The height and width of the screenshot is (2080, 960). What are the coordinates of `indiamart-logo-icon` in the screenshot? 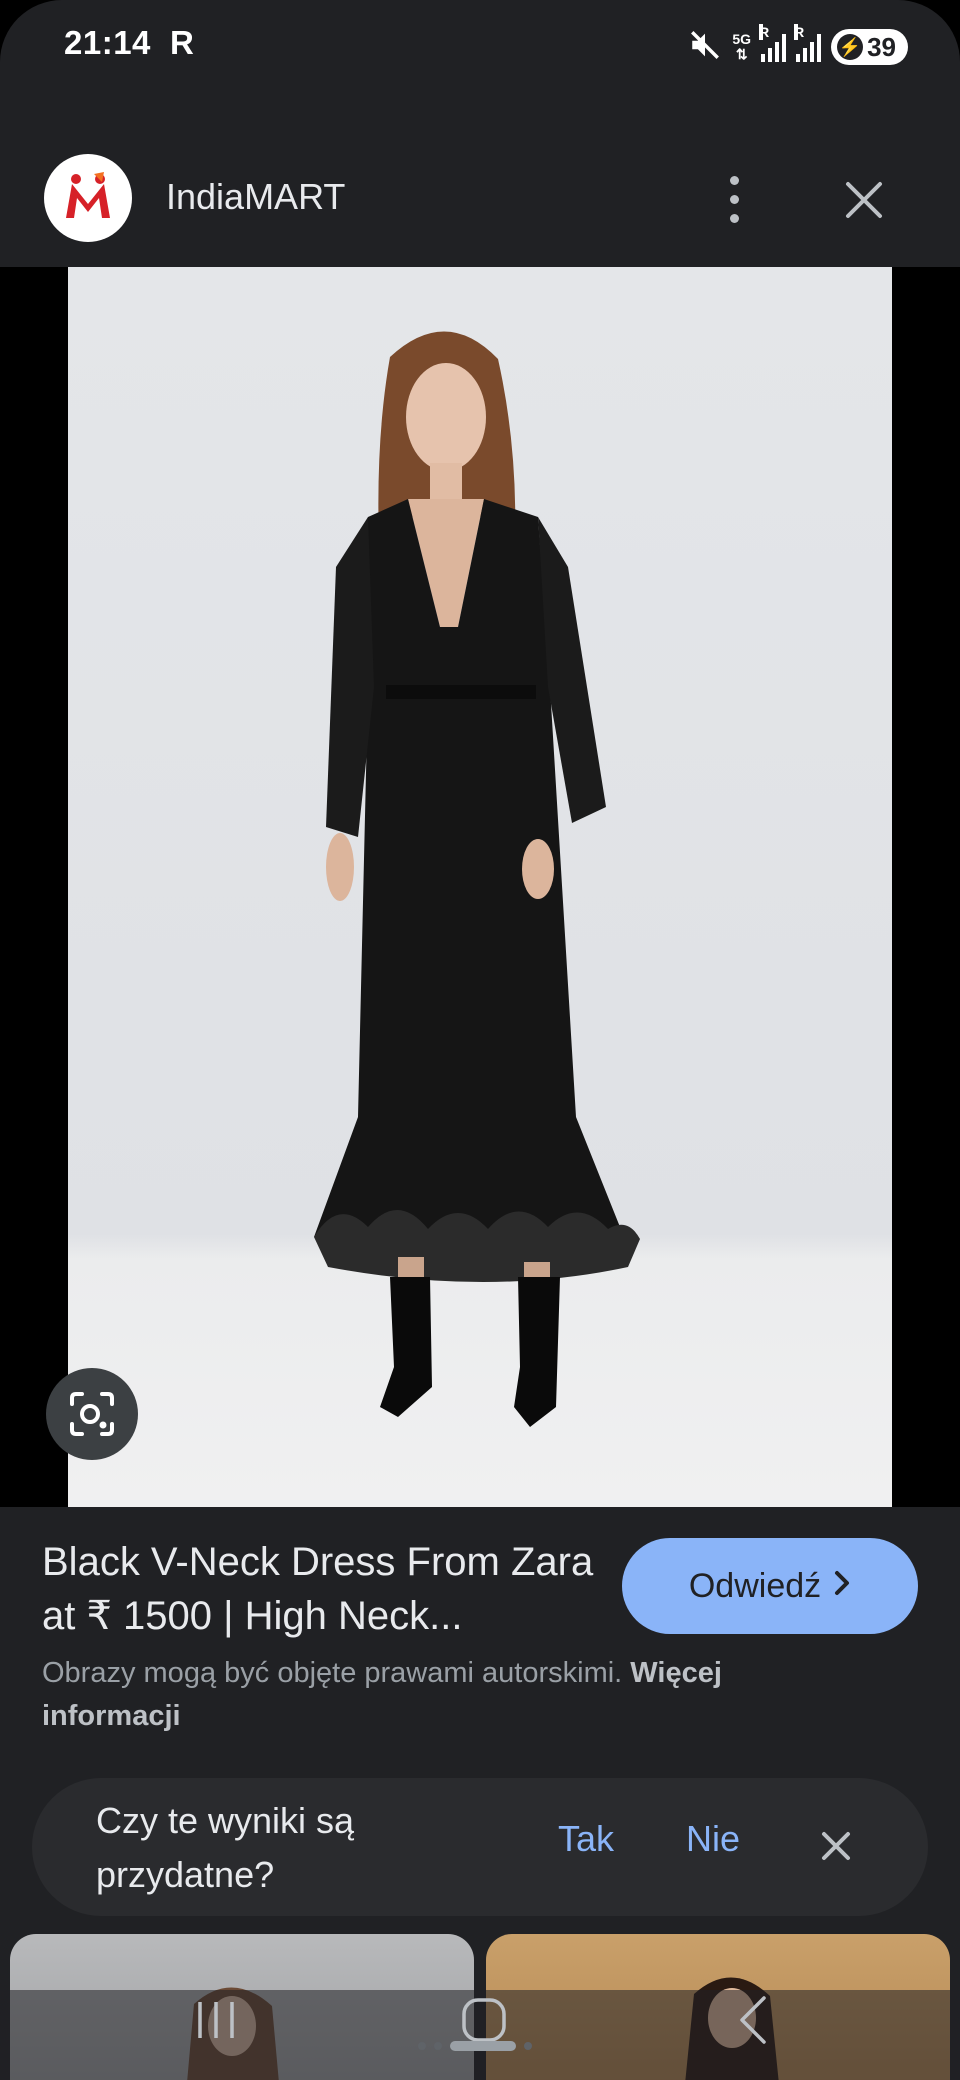 It's located at (88, 198).